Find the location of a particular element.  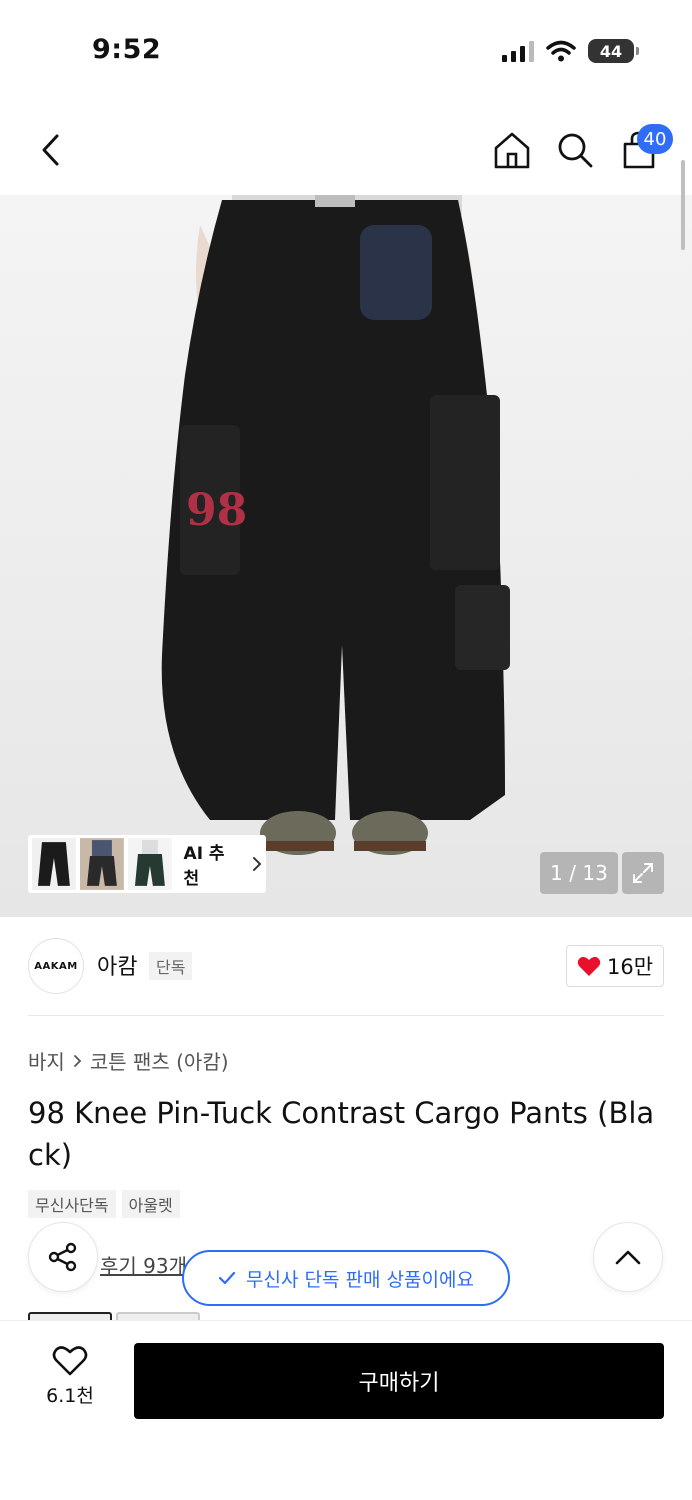

expand-image-button is located at coordinates (643, 873).